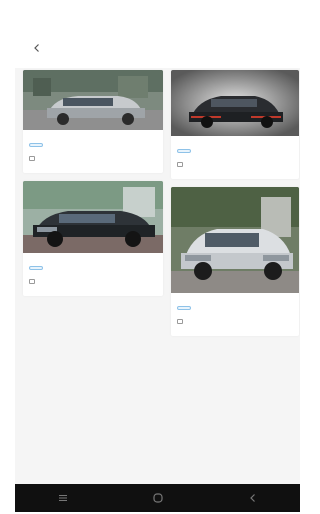  I want to click on right-bezel, so click(306, 257).